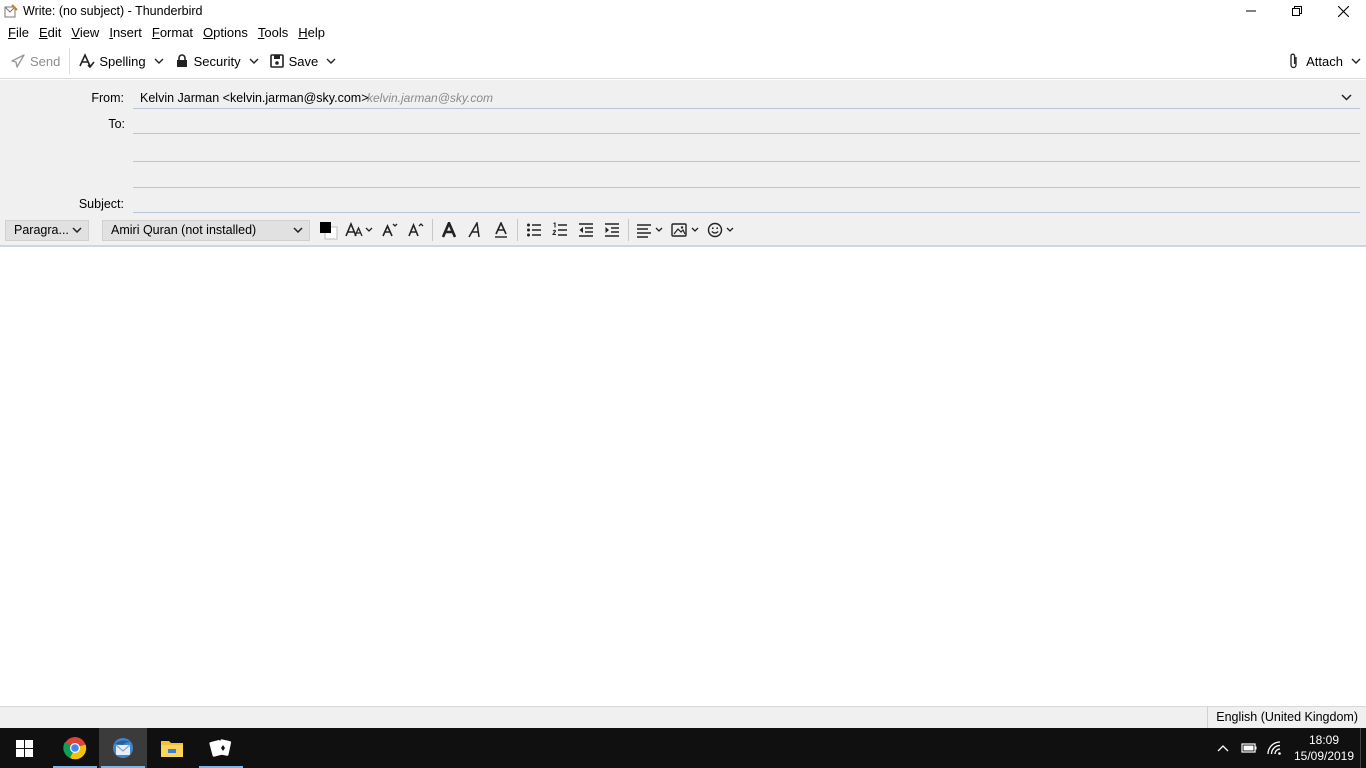 Image resolution: width=1366 pixels, height=768 pixels. What do you see at coordinates (501, 230) in the screenshot?
I see `underline-button` at bounding box center [501, 230].